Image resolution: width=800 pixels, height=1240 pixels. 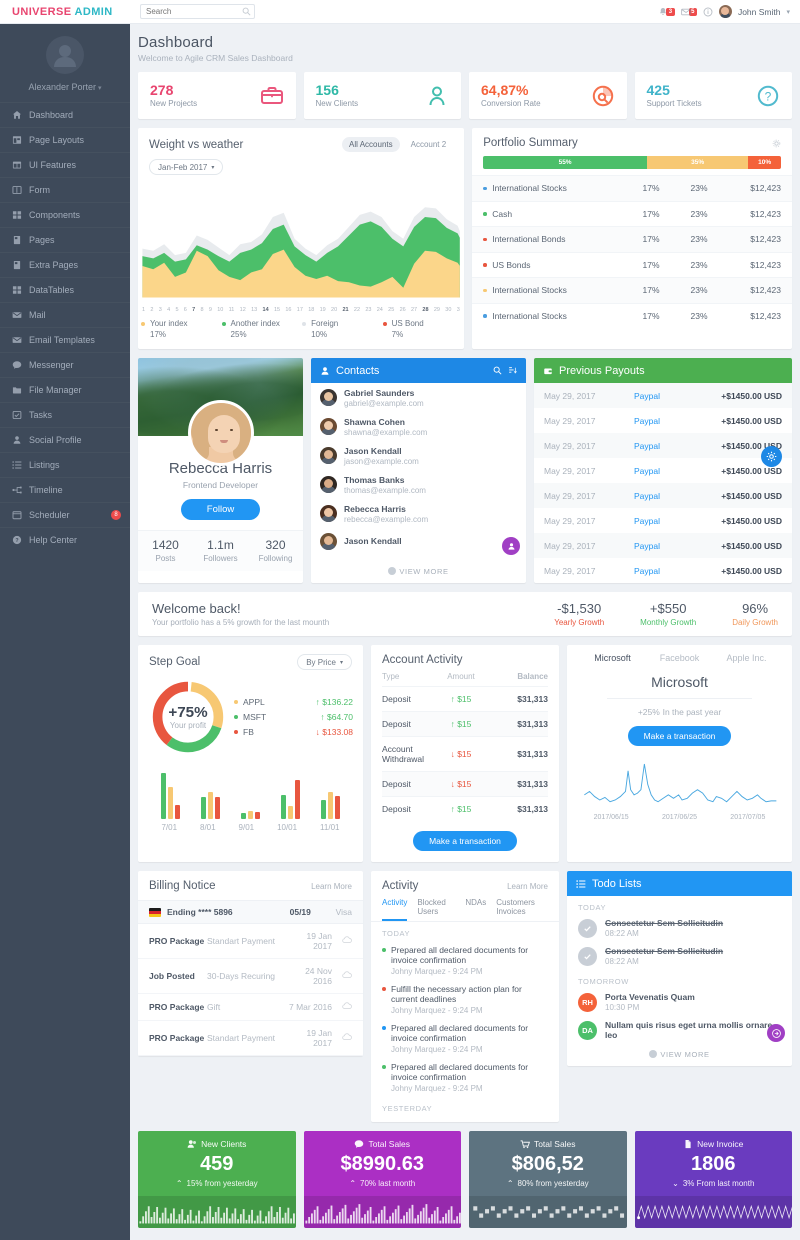 What do you see at coordinates (217, 1179) in the screenshot?
I see `tile-new-clients: New Clients 459 ⌃ 15% from yesterday` at bounding box center [217, 1179].